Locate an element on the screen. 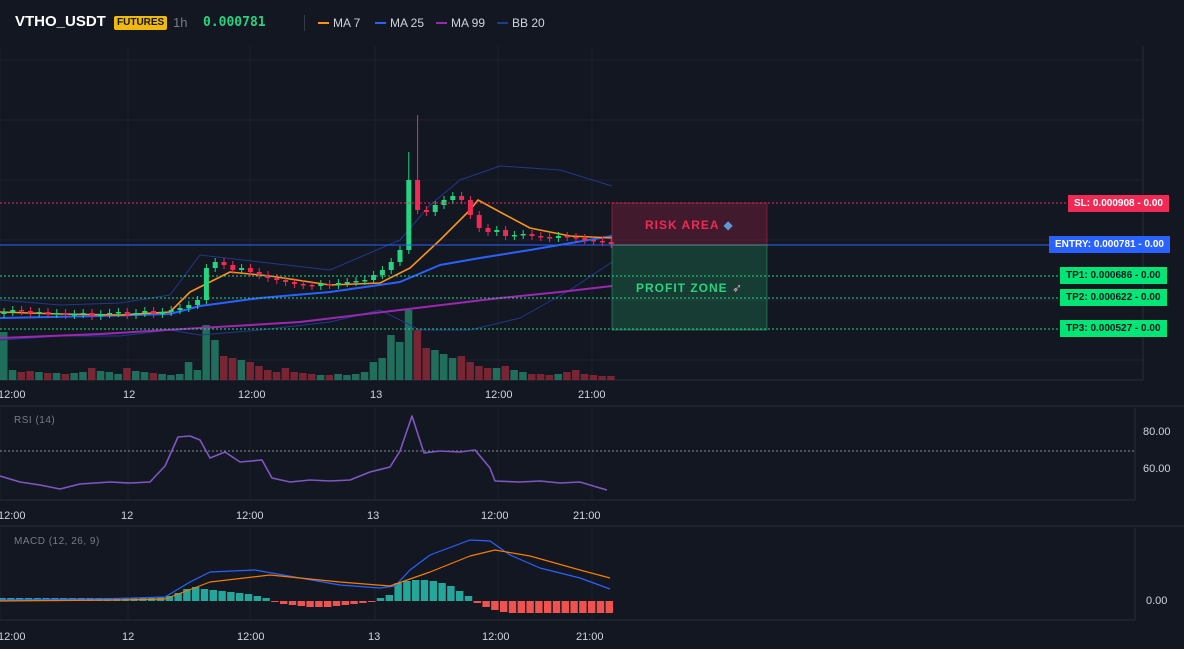 This screenshot has height=649, width=1184. bb-lower is located at coordinates (306, 301).